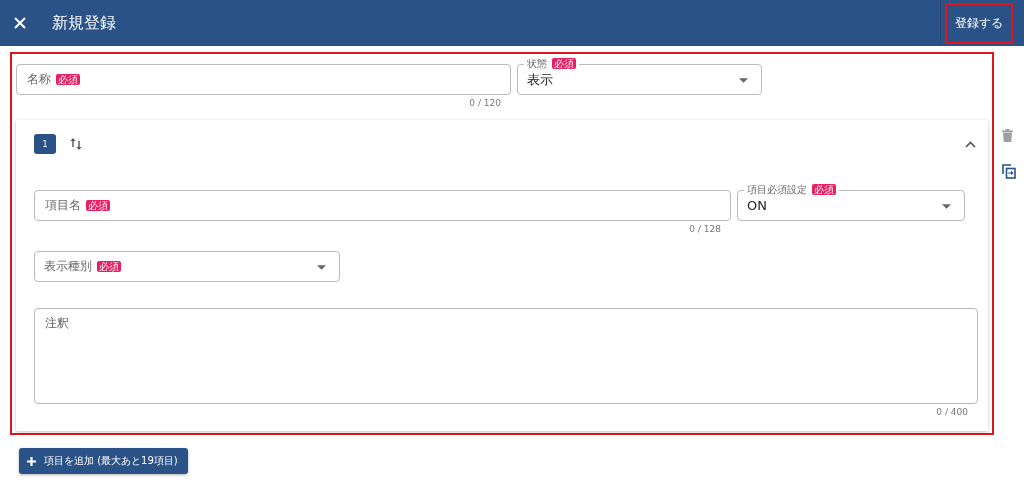  I want to click on item-name-field: 項目名 必須, so click(382, 205).